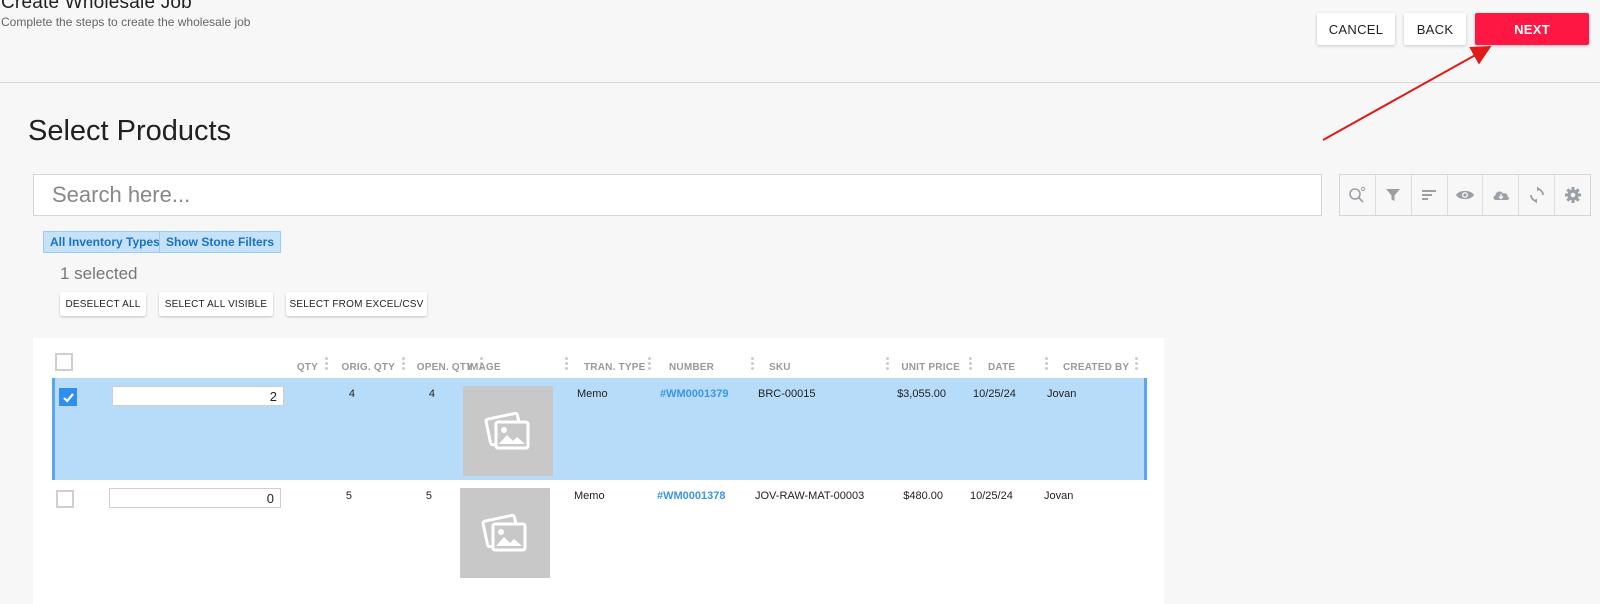 Image resolution: width=1600 pixels, height=604 pixels. Describe the element at coordinates (220, 242) in the screenshot. I see `show-stone-filters-chip: Show Stone Filters` at that location.